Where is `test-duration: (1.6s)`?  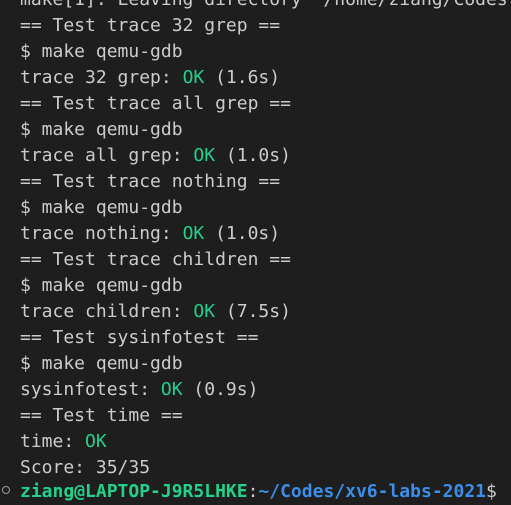
test-duration: (1.6s) is located at coordinates (242, 77).